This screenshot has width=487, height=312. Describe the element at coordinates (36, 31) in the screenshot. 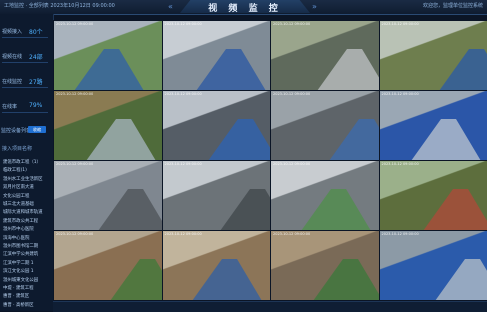

I see `stat-value: 80个` at that location.